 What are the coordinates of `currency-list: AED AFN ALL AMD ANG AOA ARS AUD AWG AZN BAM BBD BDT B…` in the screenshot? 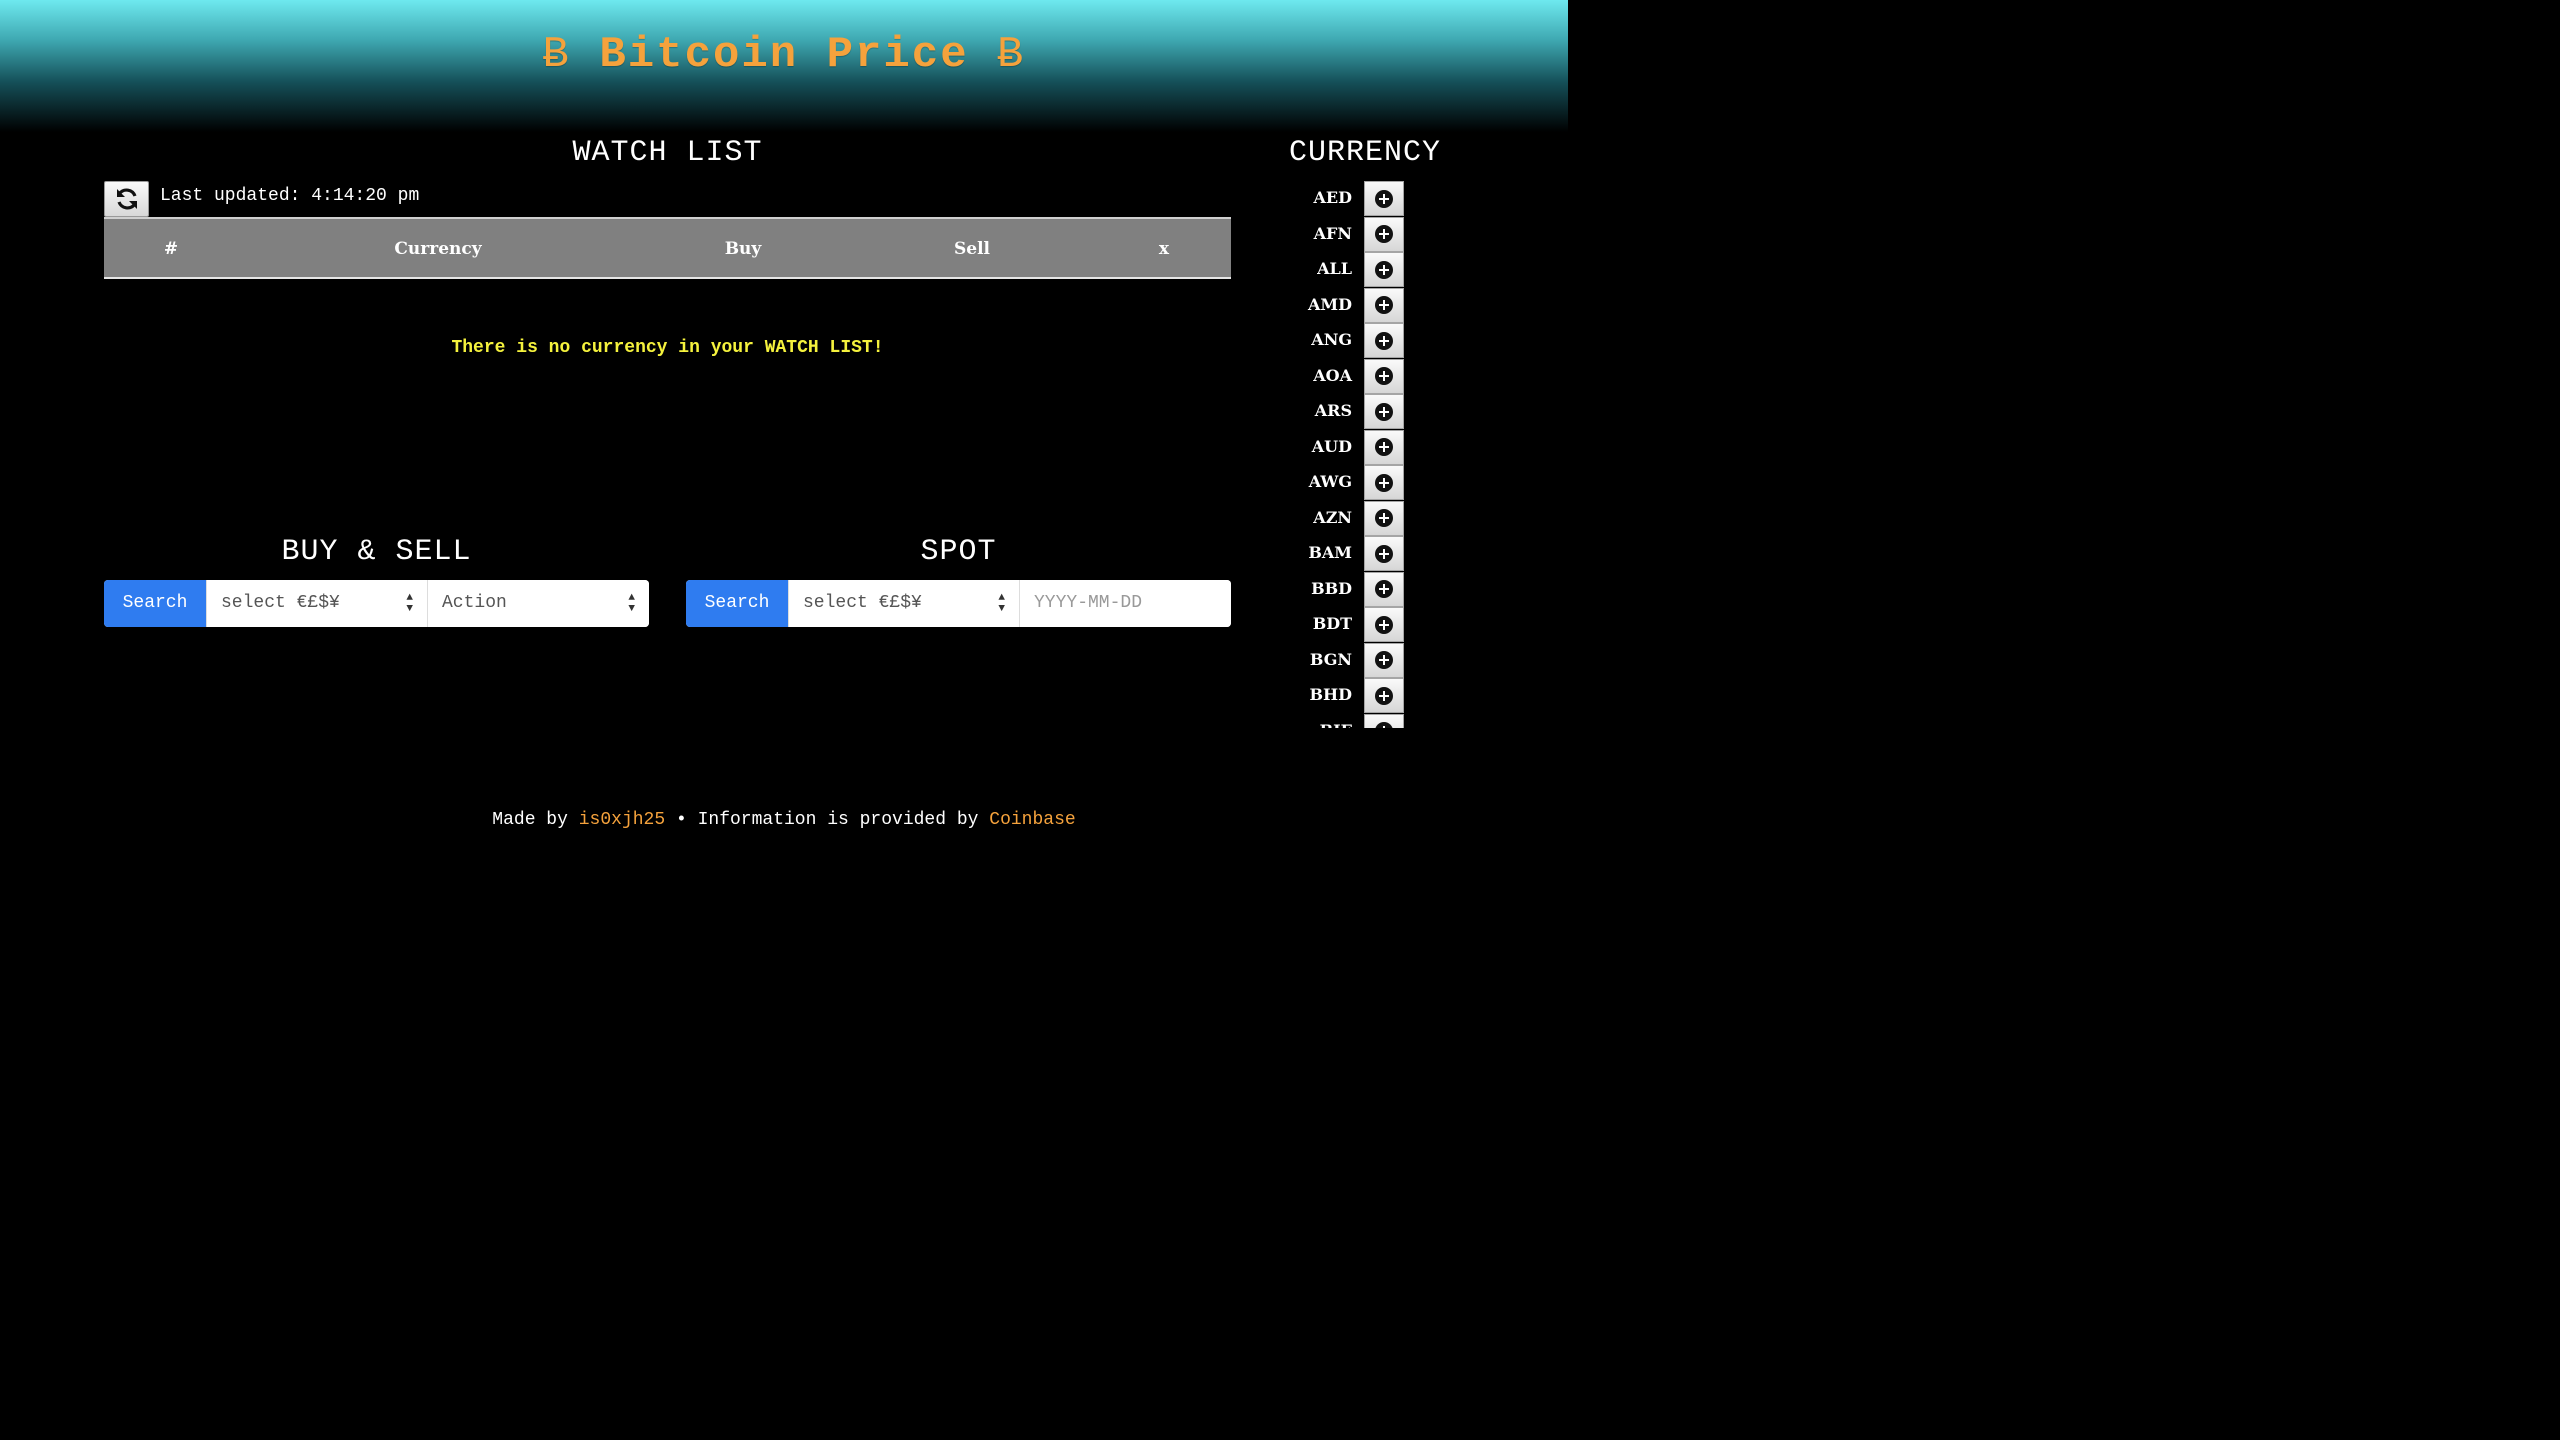 It's located at (1352, 454).